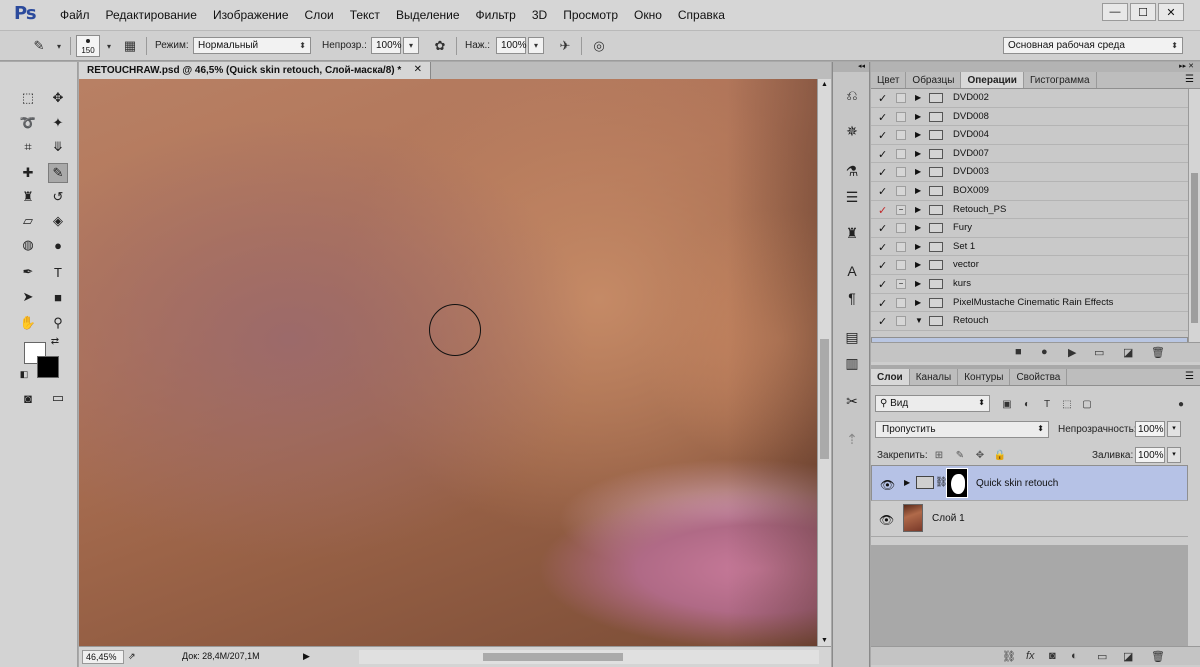 This screenshot has height=667, width=1200. I want to click on brush-presets-panel-icon: ⚗, so click(852, 171).